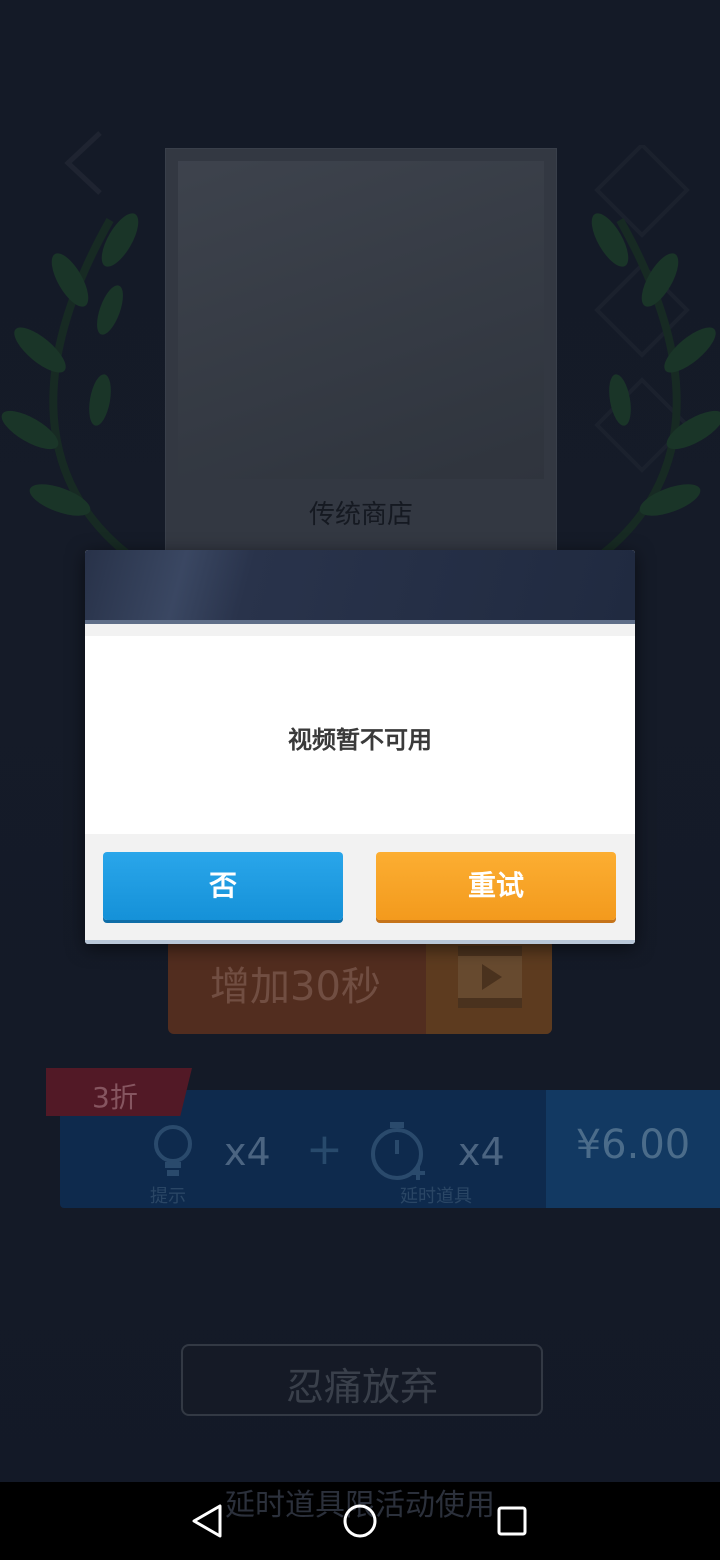 This screenshot has width=720, height=1560. Describe the element at coordinates (207, 1521) in the screenshot. I see `nav-back-icon` at that location.